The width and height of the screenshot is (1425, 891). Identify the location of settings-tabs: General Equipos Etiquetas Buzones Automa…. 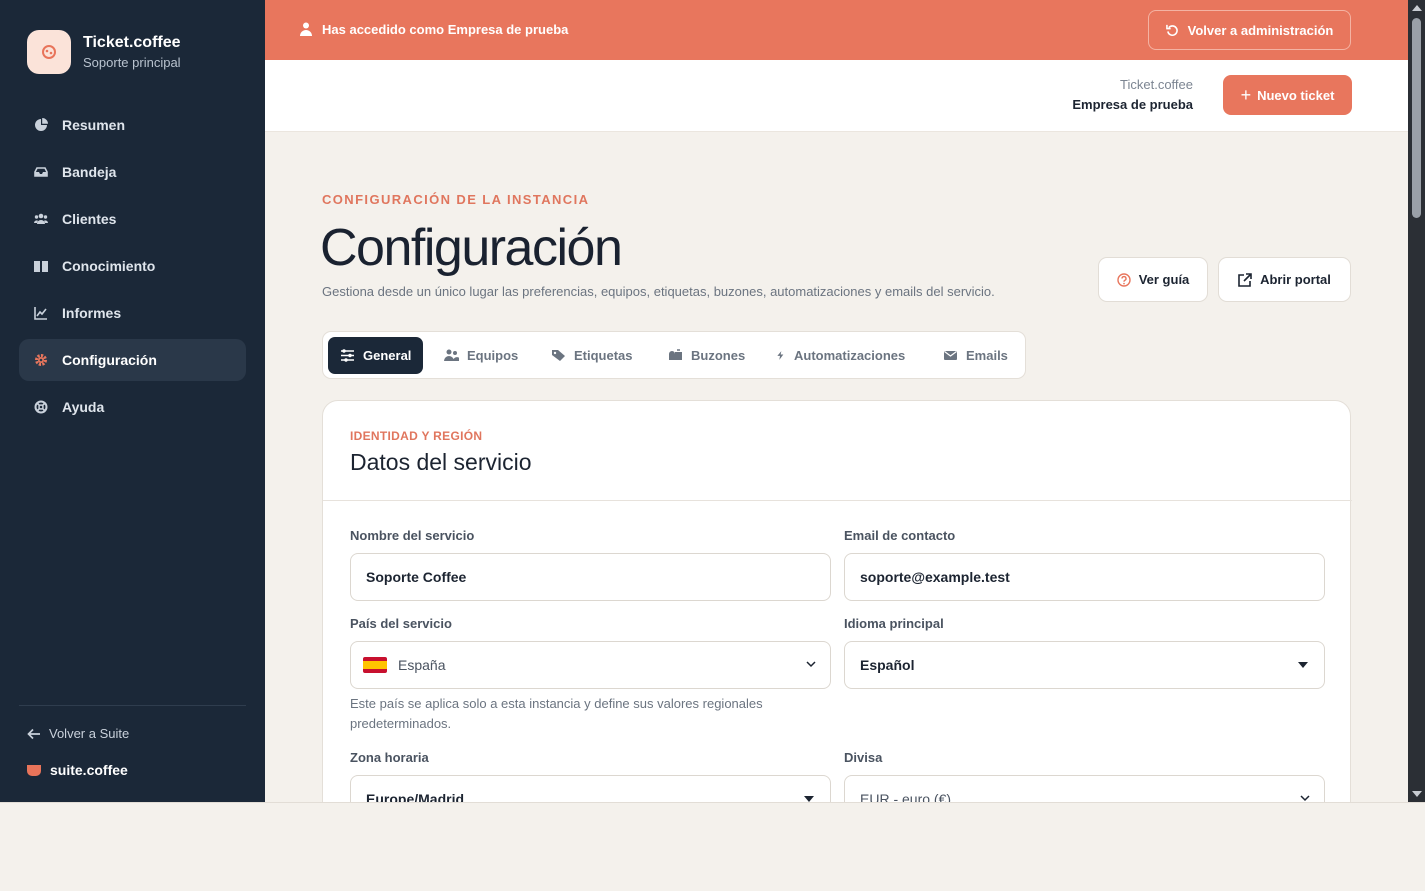
(674, 355).